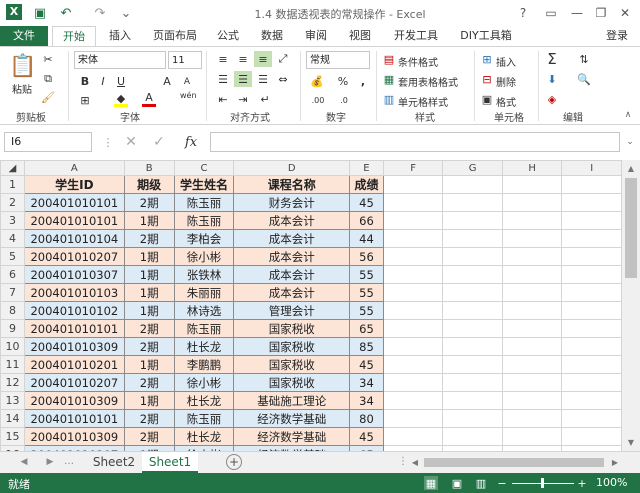  Describe the element at coordinates (149, 184) in the screenshot. I see `header-cell: 期级` at that location.